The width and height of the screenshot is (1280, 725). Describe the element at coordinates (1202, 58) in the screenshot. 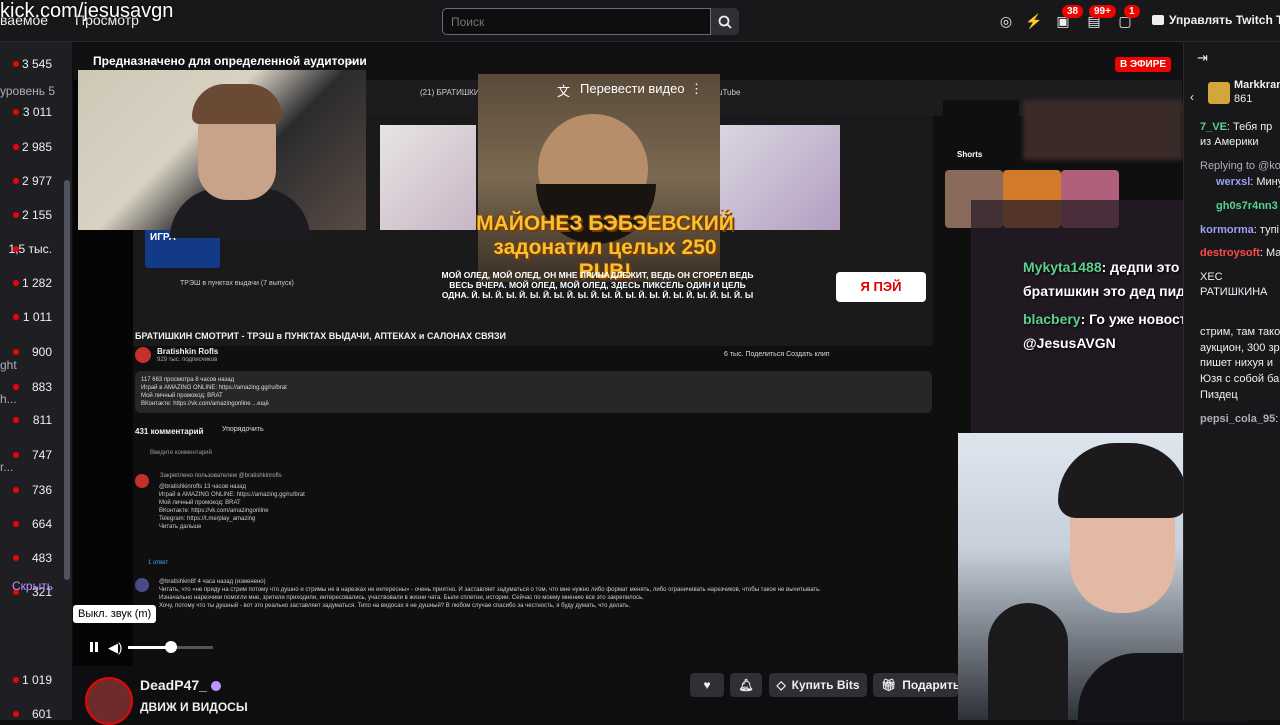

I see `collapse-chat-icon: ⇥` at that location.